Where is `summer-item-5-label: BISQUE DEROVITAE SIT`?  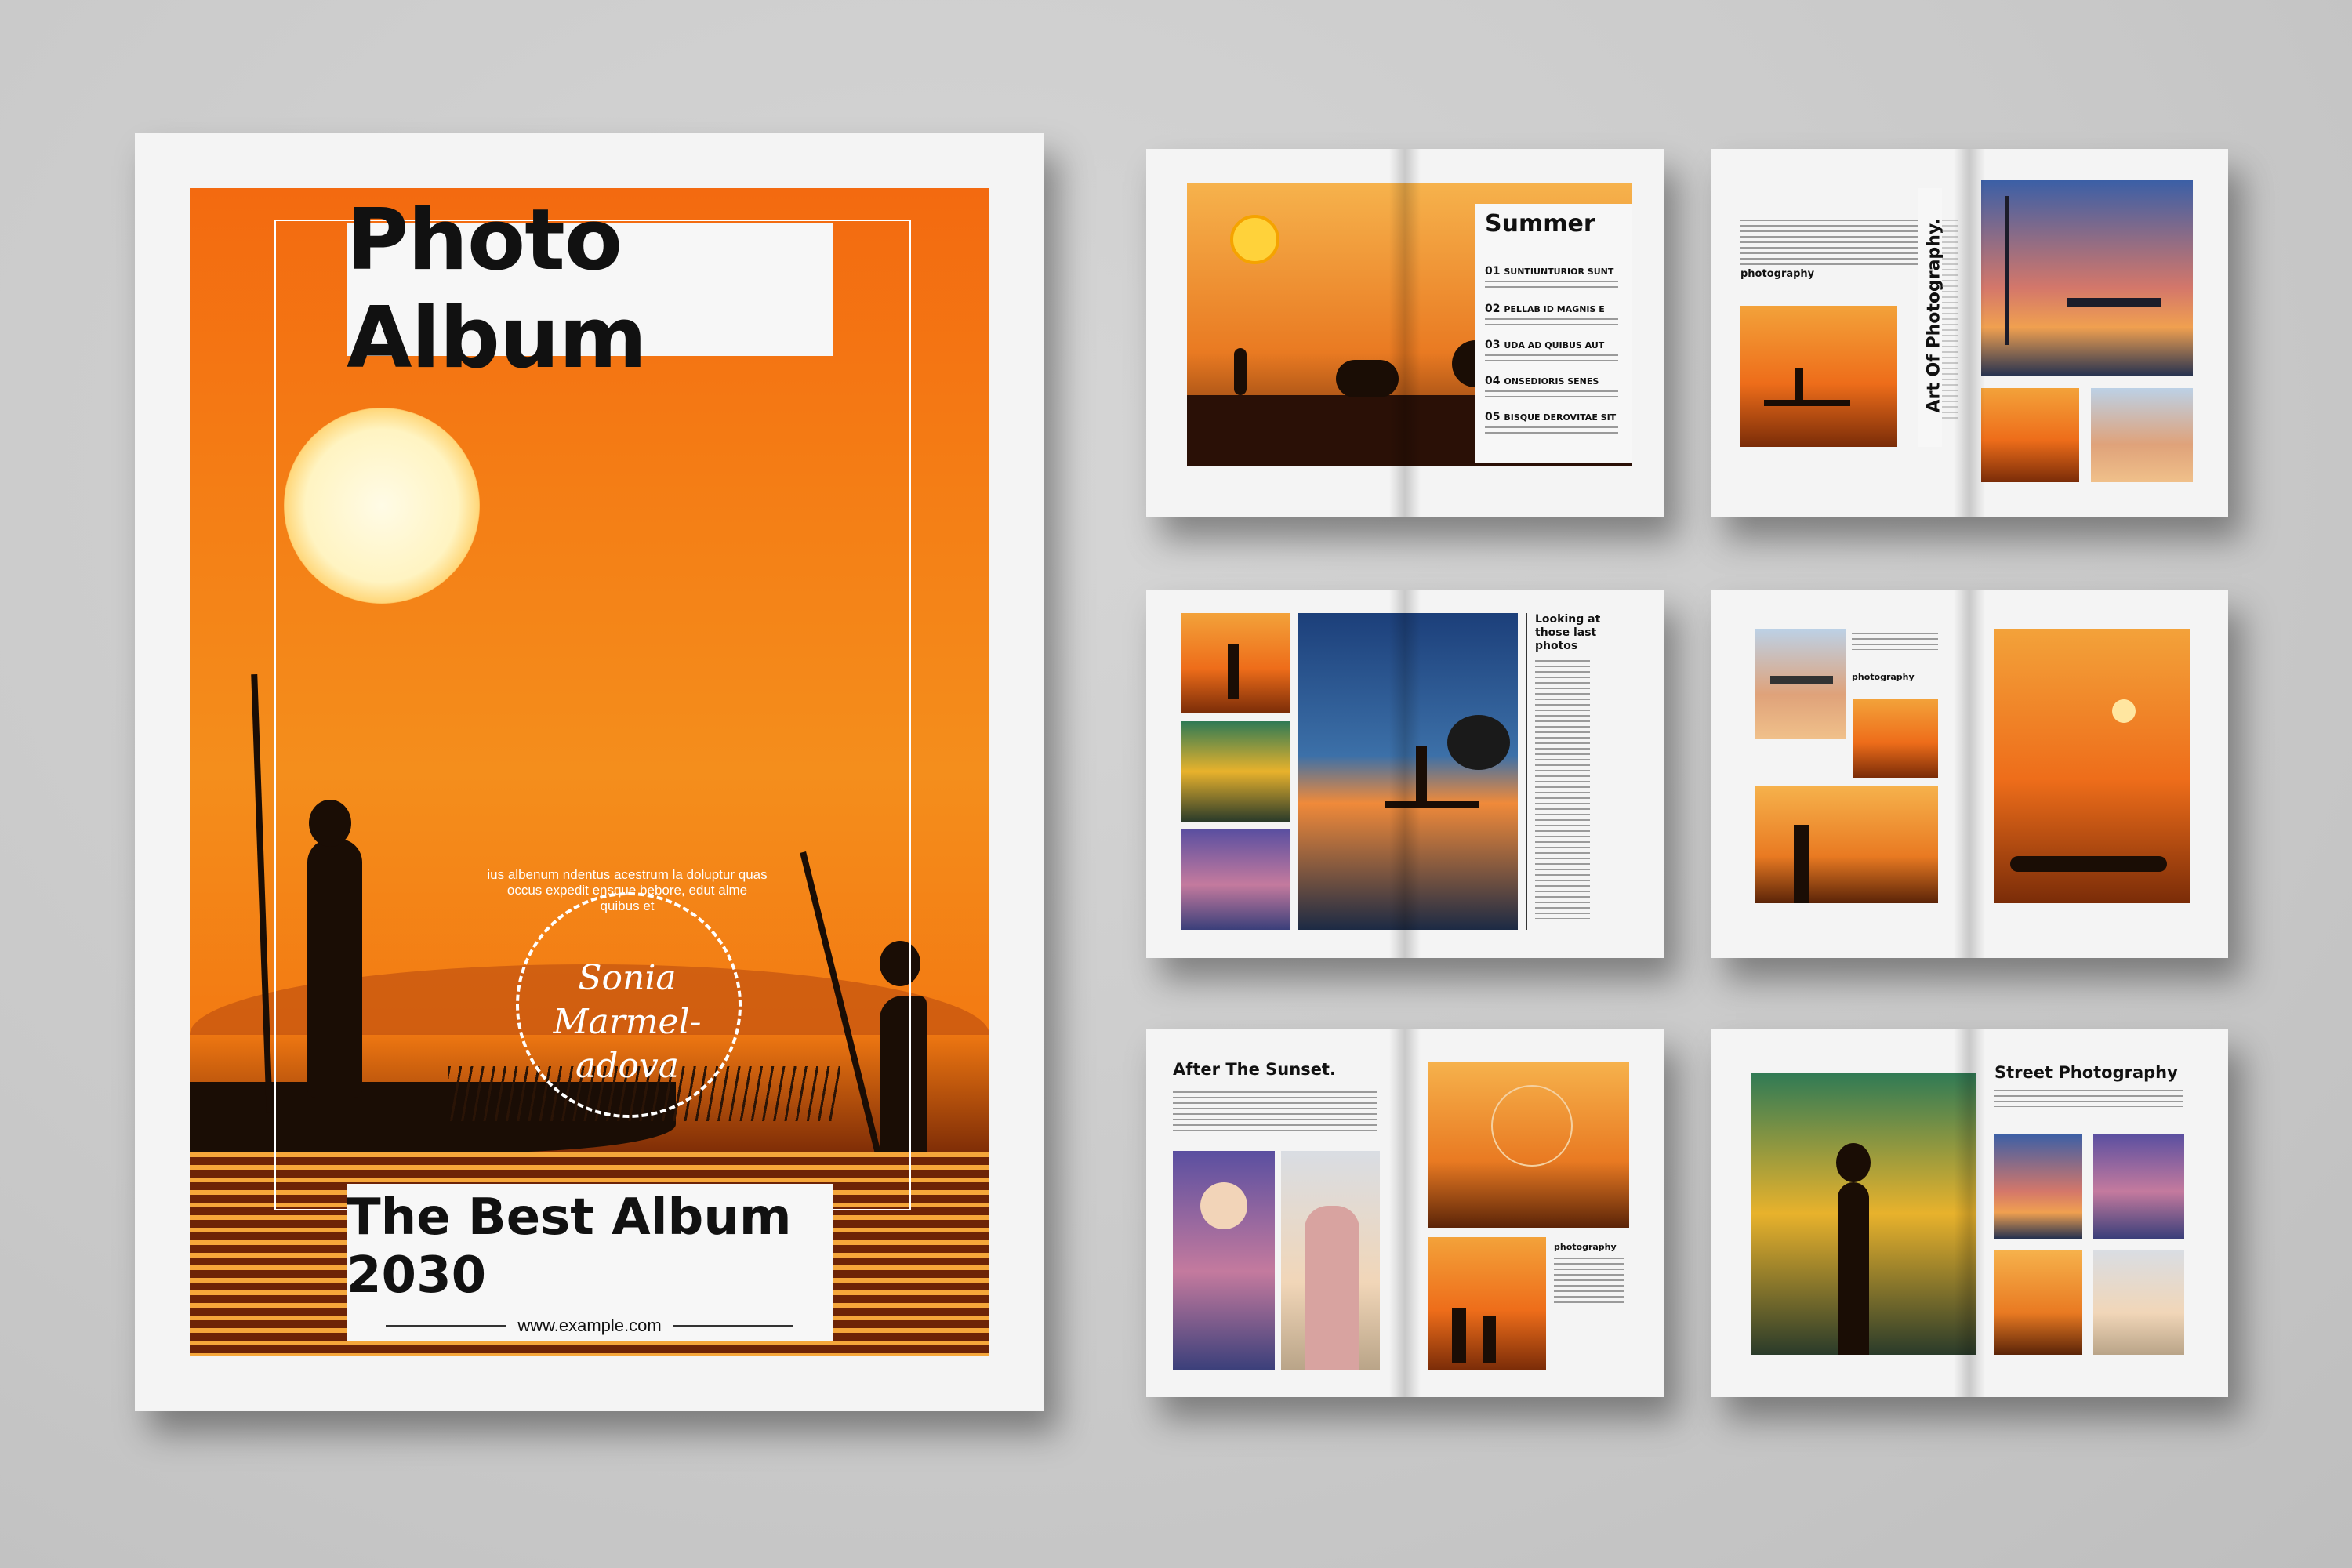 summer-item-5-label: BISQUE DEROVITAE SIT is located at coordinates (1560, 417).